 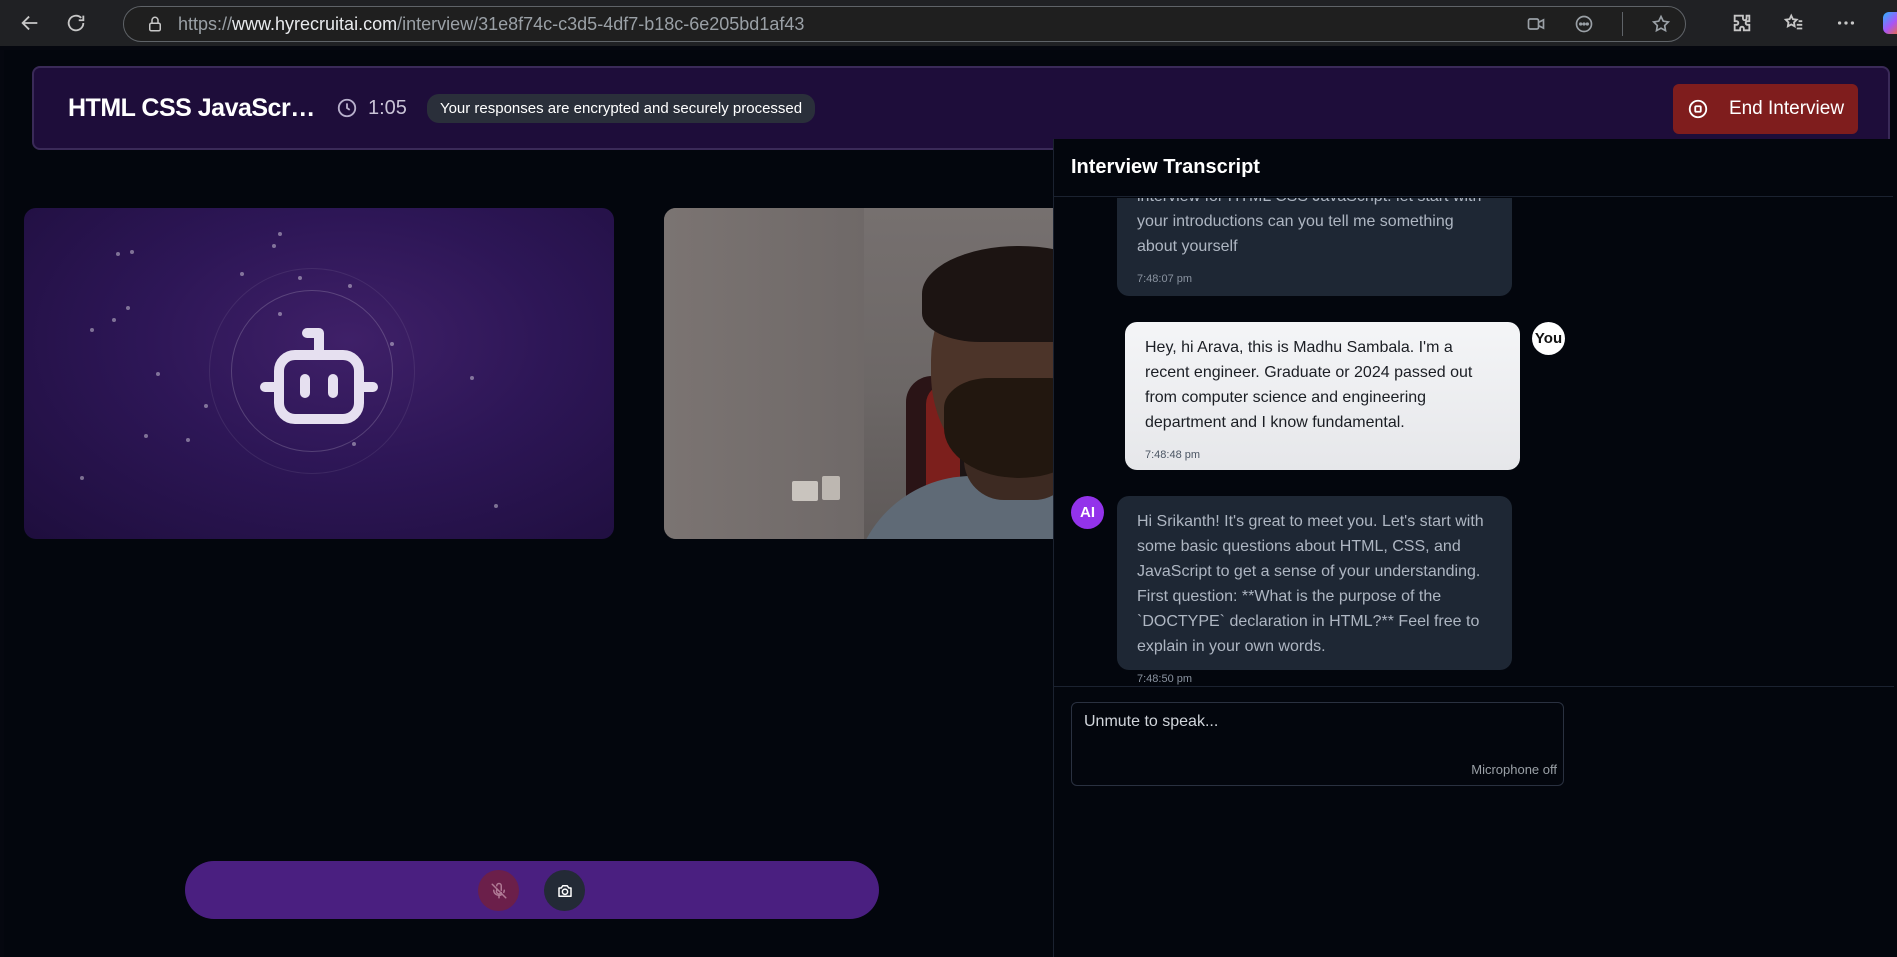 I want to click on copilot-icon, so click(x=1890, y=23).